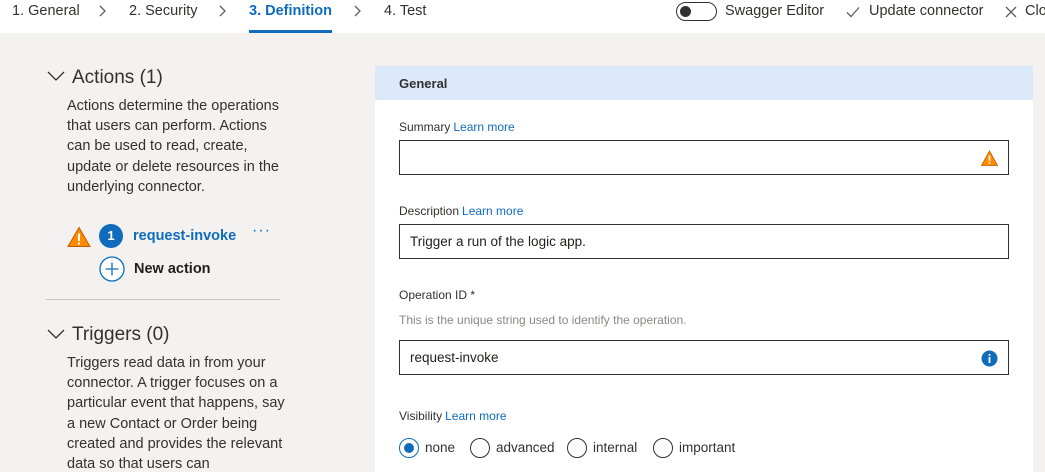  Describe the element at coordinates (989, 358) in the screenshot. I see `info-icon` at that location.